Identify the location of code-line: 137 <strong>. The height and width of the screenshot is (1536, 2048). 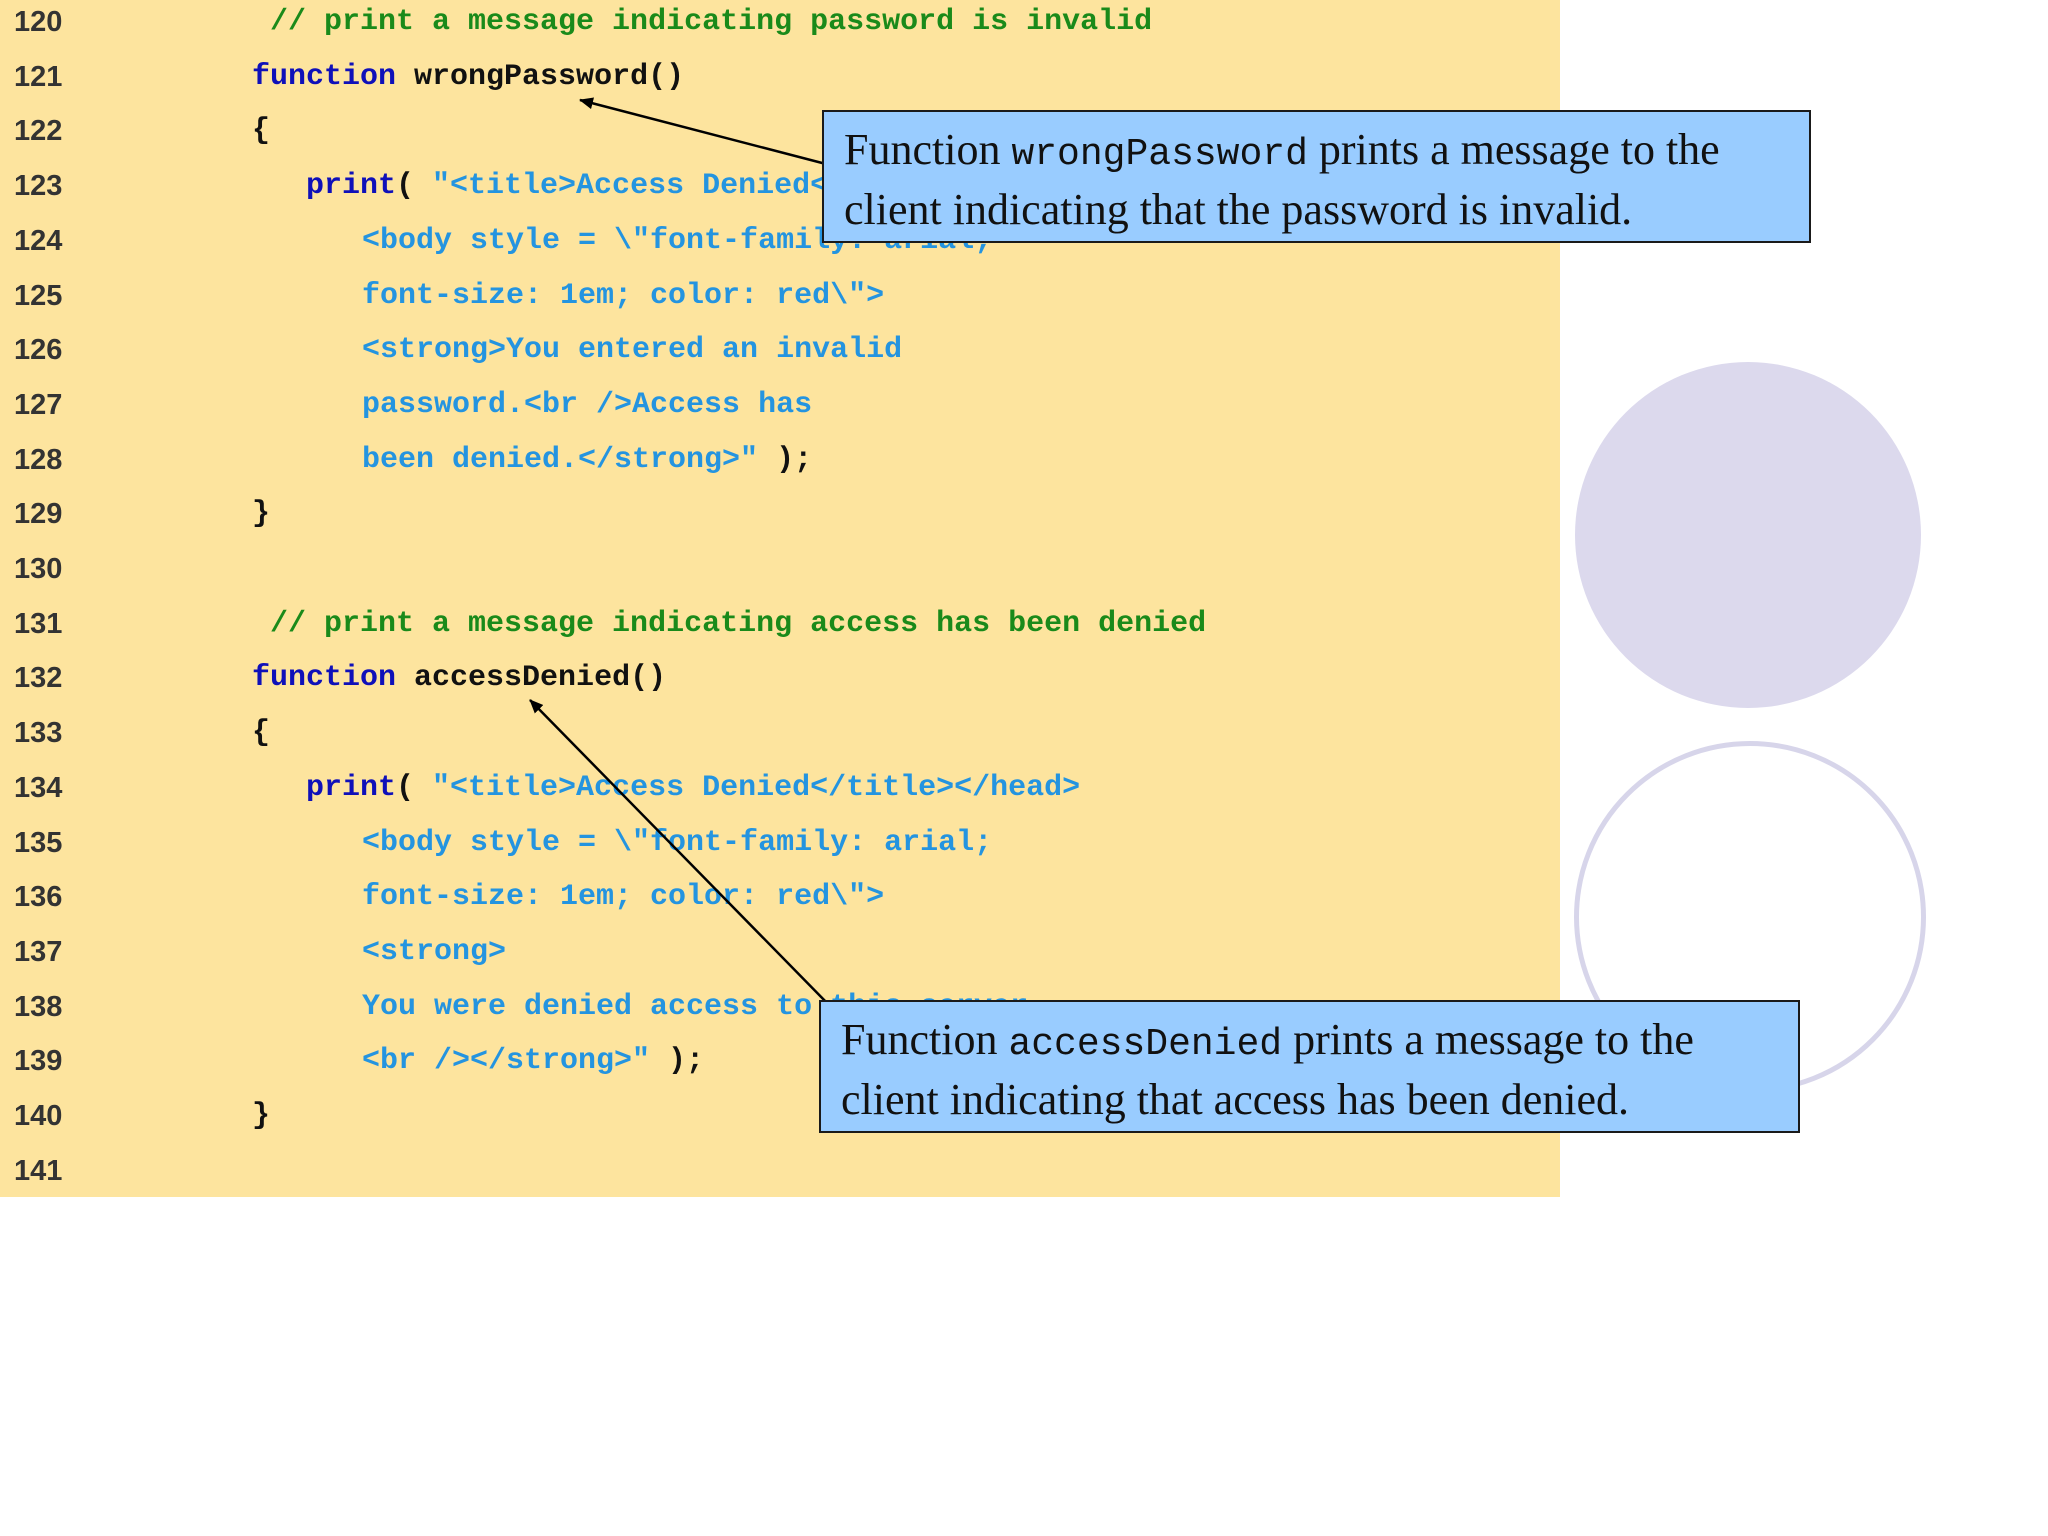
(780, 959).